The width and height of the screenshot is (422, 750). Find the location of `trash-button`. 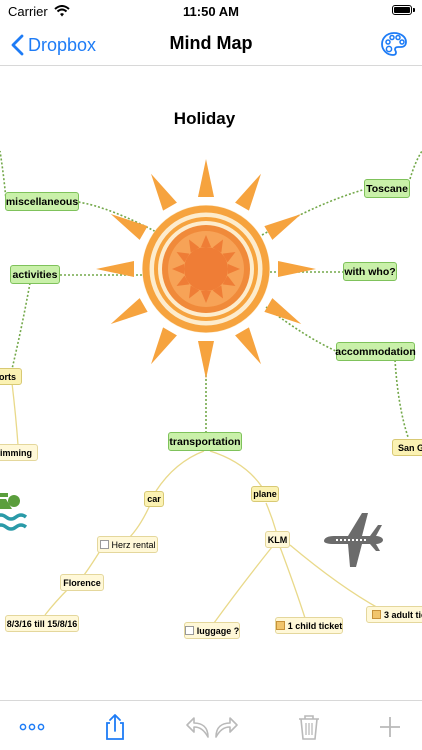

trash-button is located at coordinates (309, 727).